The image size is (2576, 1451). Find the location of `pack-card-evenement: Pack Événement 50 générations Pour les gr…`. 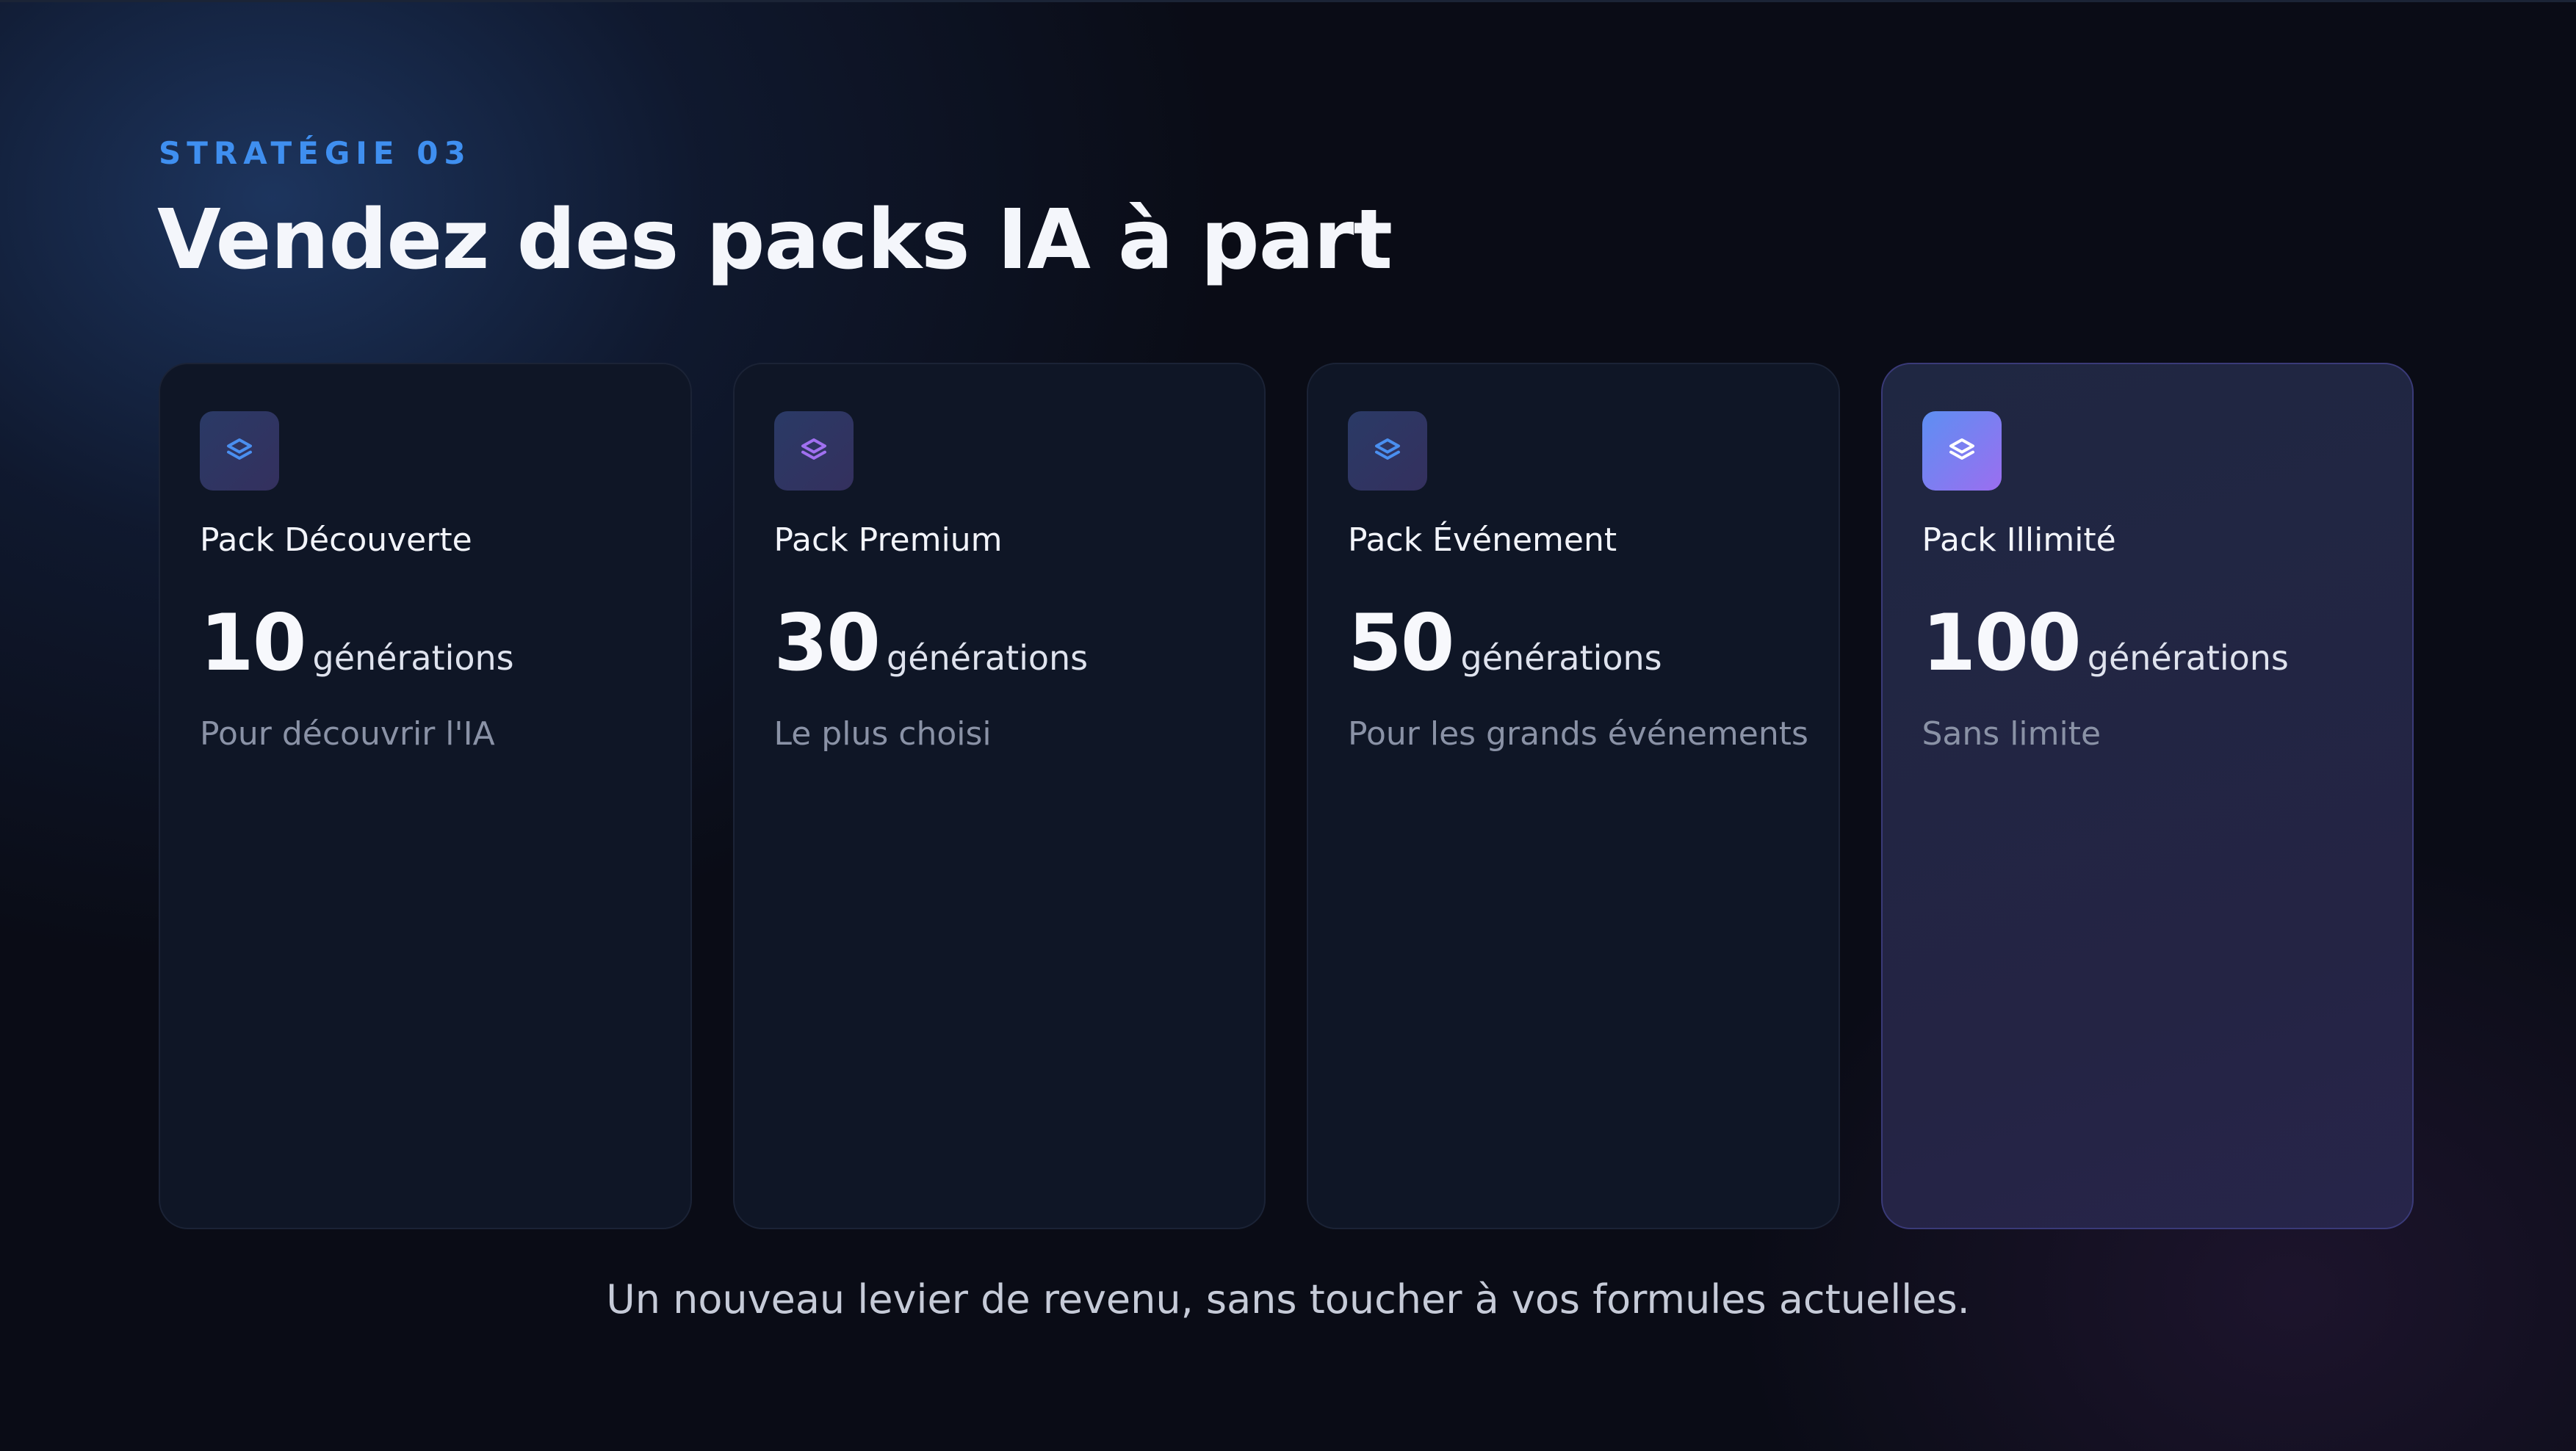

pack-card-evenement: Pack Événement 50 générations Pour les gr… is located at coordinates (1573, 796).